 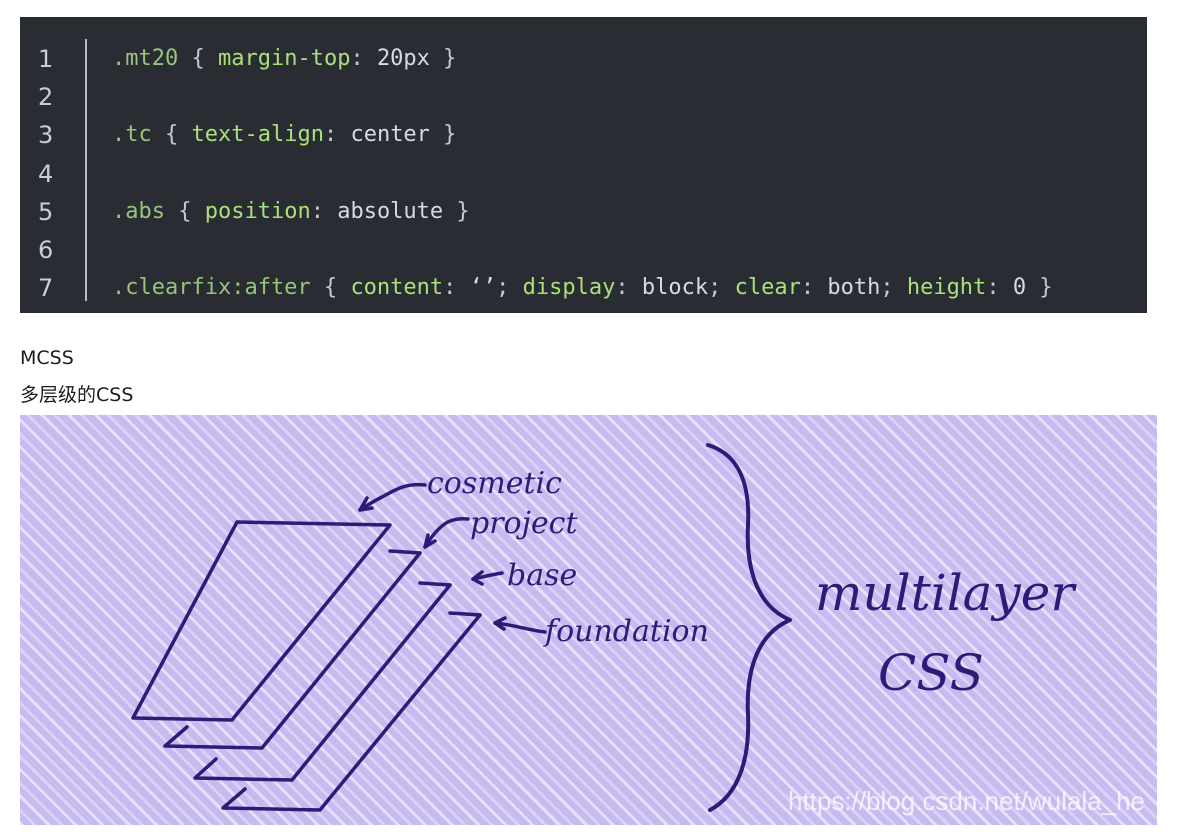 I want to click on code-token: margin-top, so click(x=284, y=58).